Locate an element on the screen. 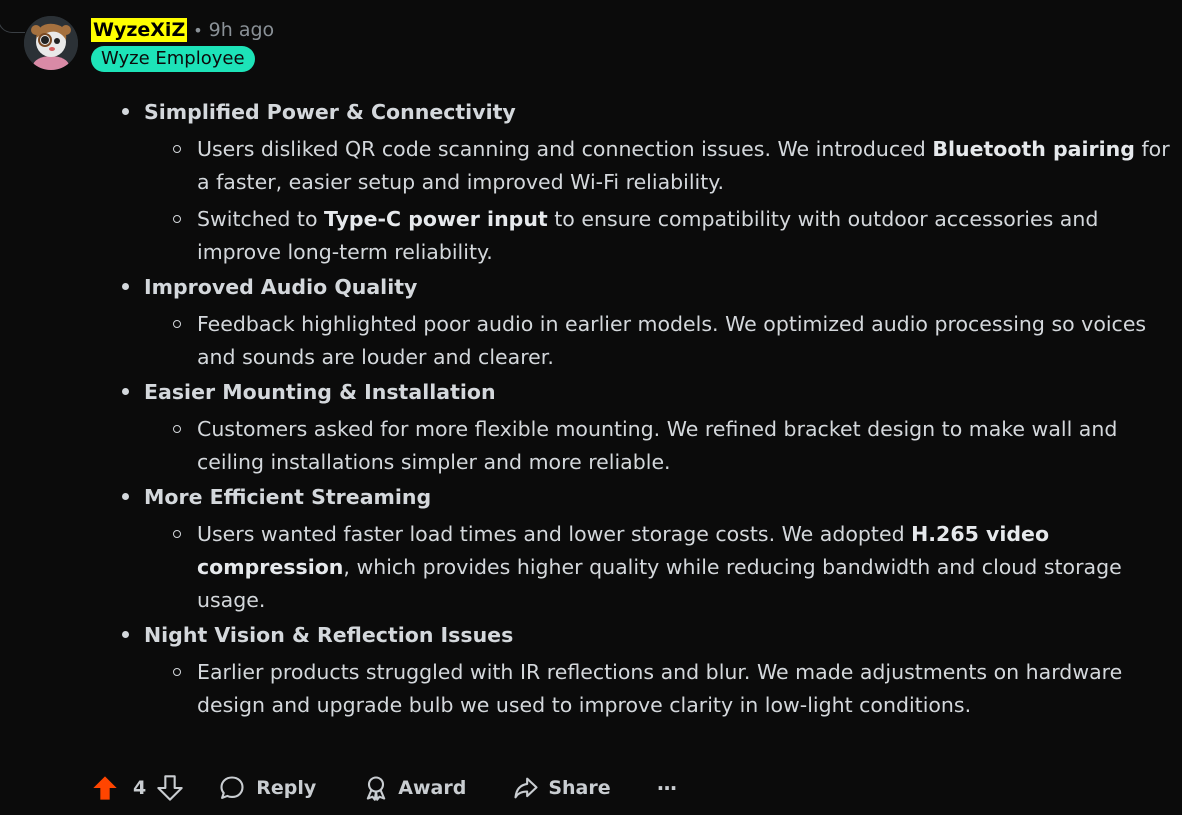 This screenshot has height=815, width=1182. more-icon: ··· is located at coordinates (667, 788).